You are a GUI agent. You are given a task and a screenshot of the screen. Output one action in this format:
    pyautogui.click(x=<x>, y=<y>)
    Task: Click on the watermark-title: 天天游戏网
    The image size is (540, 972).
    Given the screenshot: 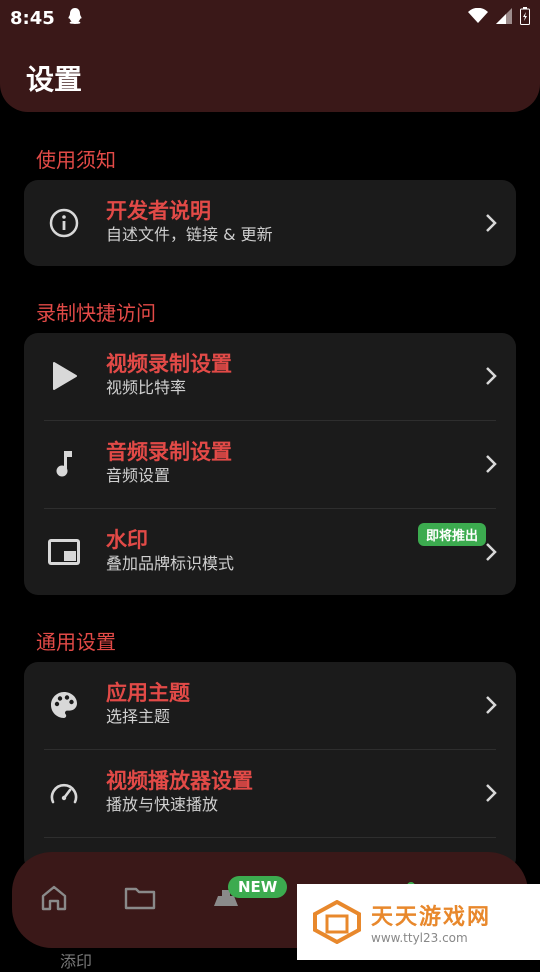 What is the action you would take?
    pyautogui.click(x=431, y=917)
    